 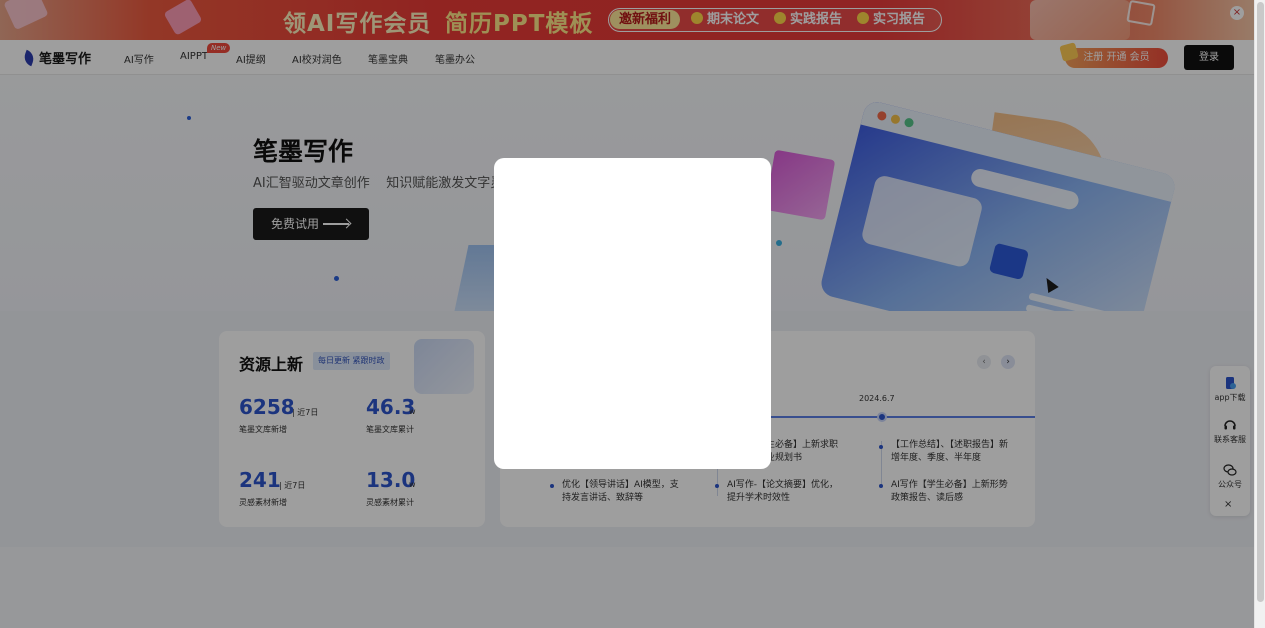 What do you see at coordinates (632, 313) in the screenshot?
I see `modal-dialog` at bounding box center [632, 313].